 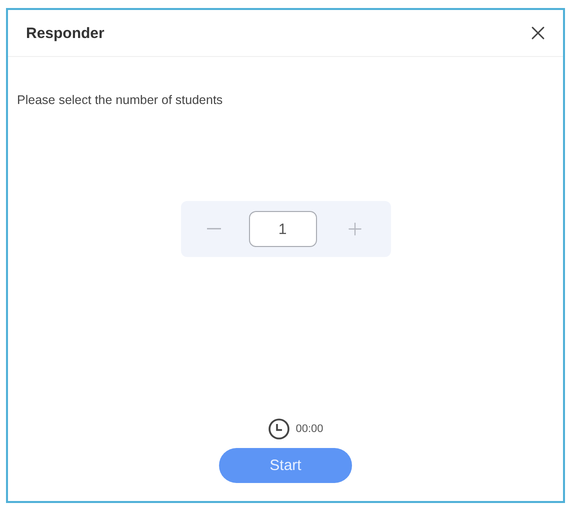 I want to click on minus-icon, so click(x=213, y=229).